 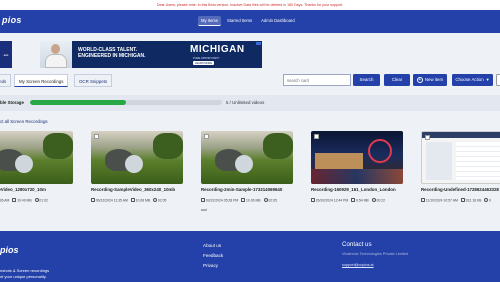 What do you see at coordinates (41, 200) in the screenshot?
I see `recording-duration: 01:02` at bounding box center [41, 200].